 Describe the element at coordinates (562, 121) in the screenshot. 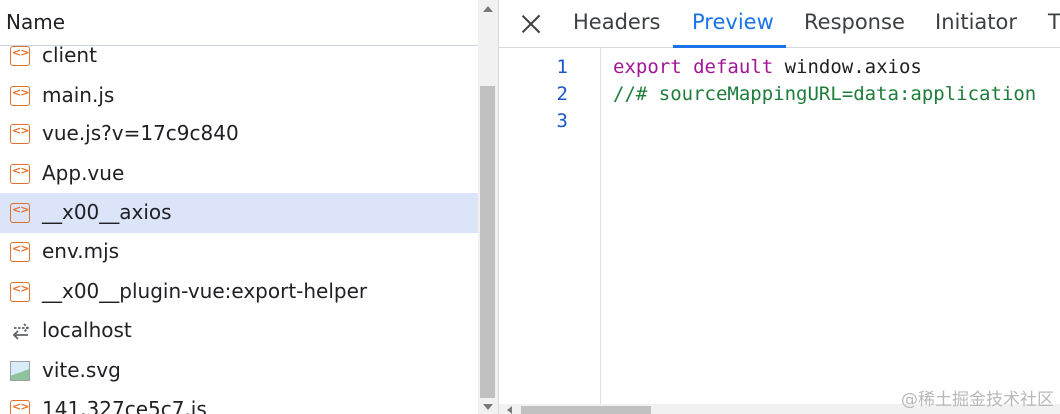

I see `line-number: 3` at that location.